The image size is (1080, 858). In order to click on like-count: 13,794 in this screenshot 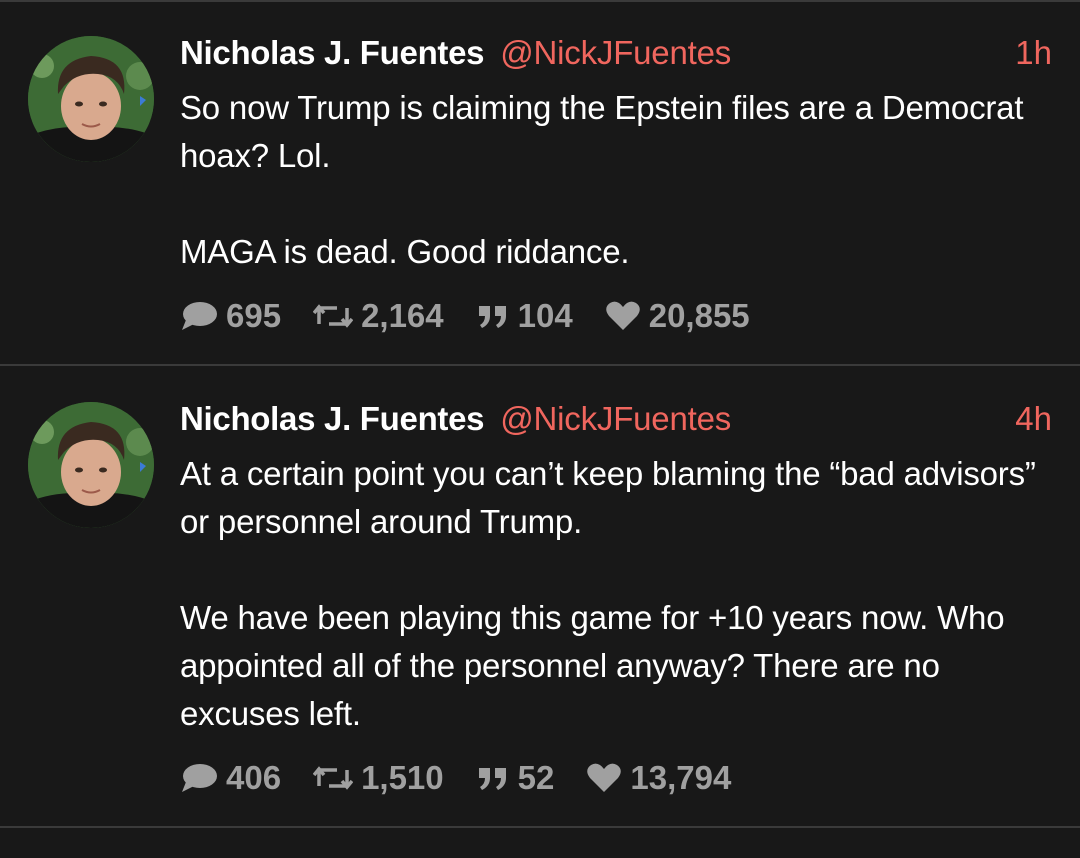, I will do `click(681, 777)`.